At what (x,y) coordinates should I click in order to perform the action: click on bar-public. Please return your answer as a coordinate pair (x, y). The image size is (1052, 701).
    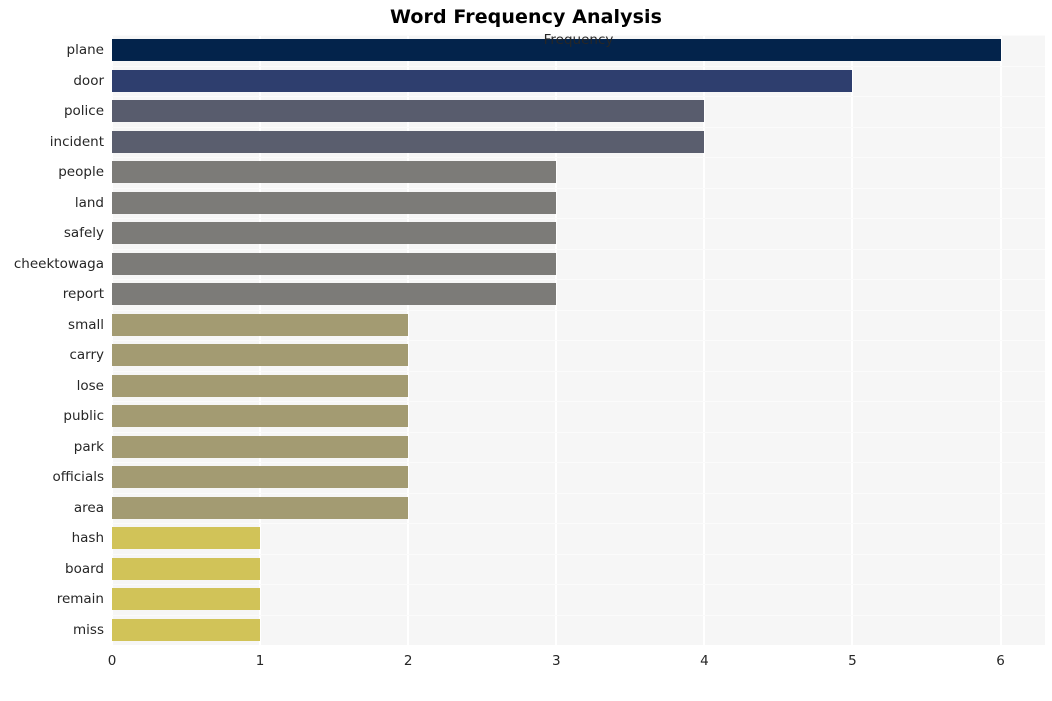
    Looking at the image, I should click on (260, 416).